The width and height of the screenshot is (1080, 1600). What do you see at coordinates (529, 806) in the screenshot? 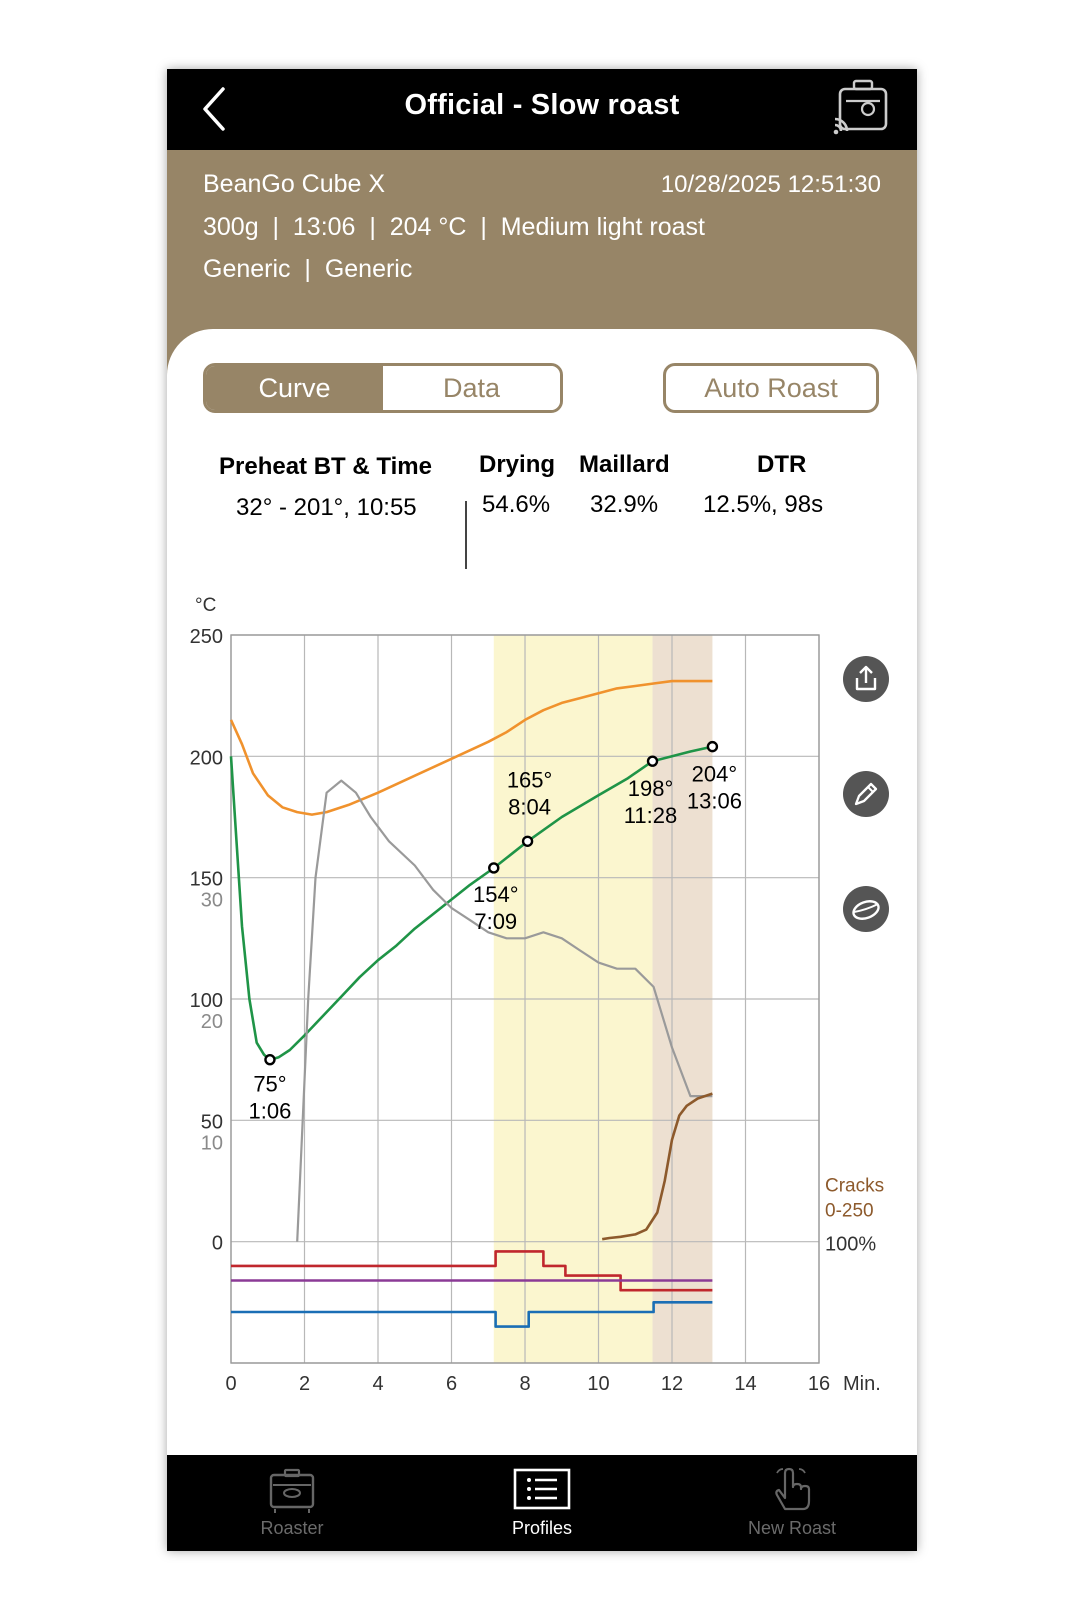
I see `event-time-label: 8:04` at bounding box center [529, 806].